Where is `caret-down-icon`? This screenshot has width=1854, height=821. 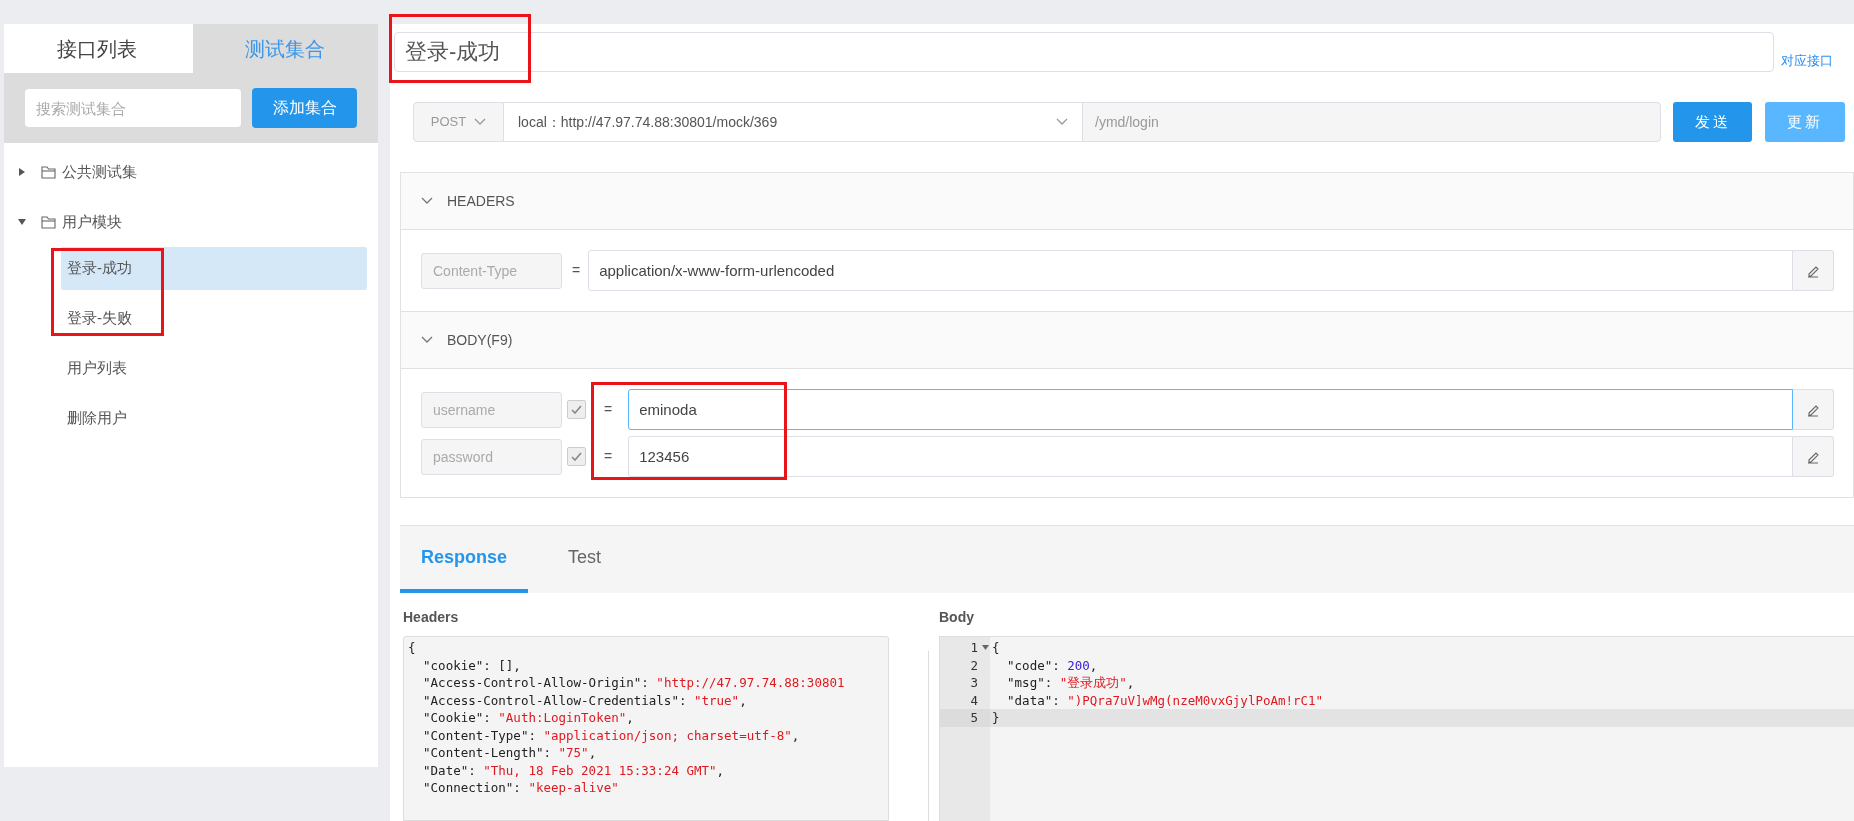 caret-down-icon is located at coordinates (22, 222).